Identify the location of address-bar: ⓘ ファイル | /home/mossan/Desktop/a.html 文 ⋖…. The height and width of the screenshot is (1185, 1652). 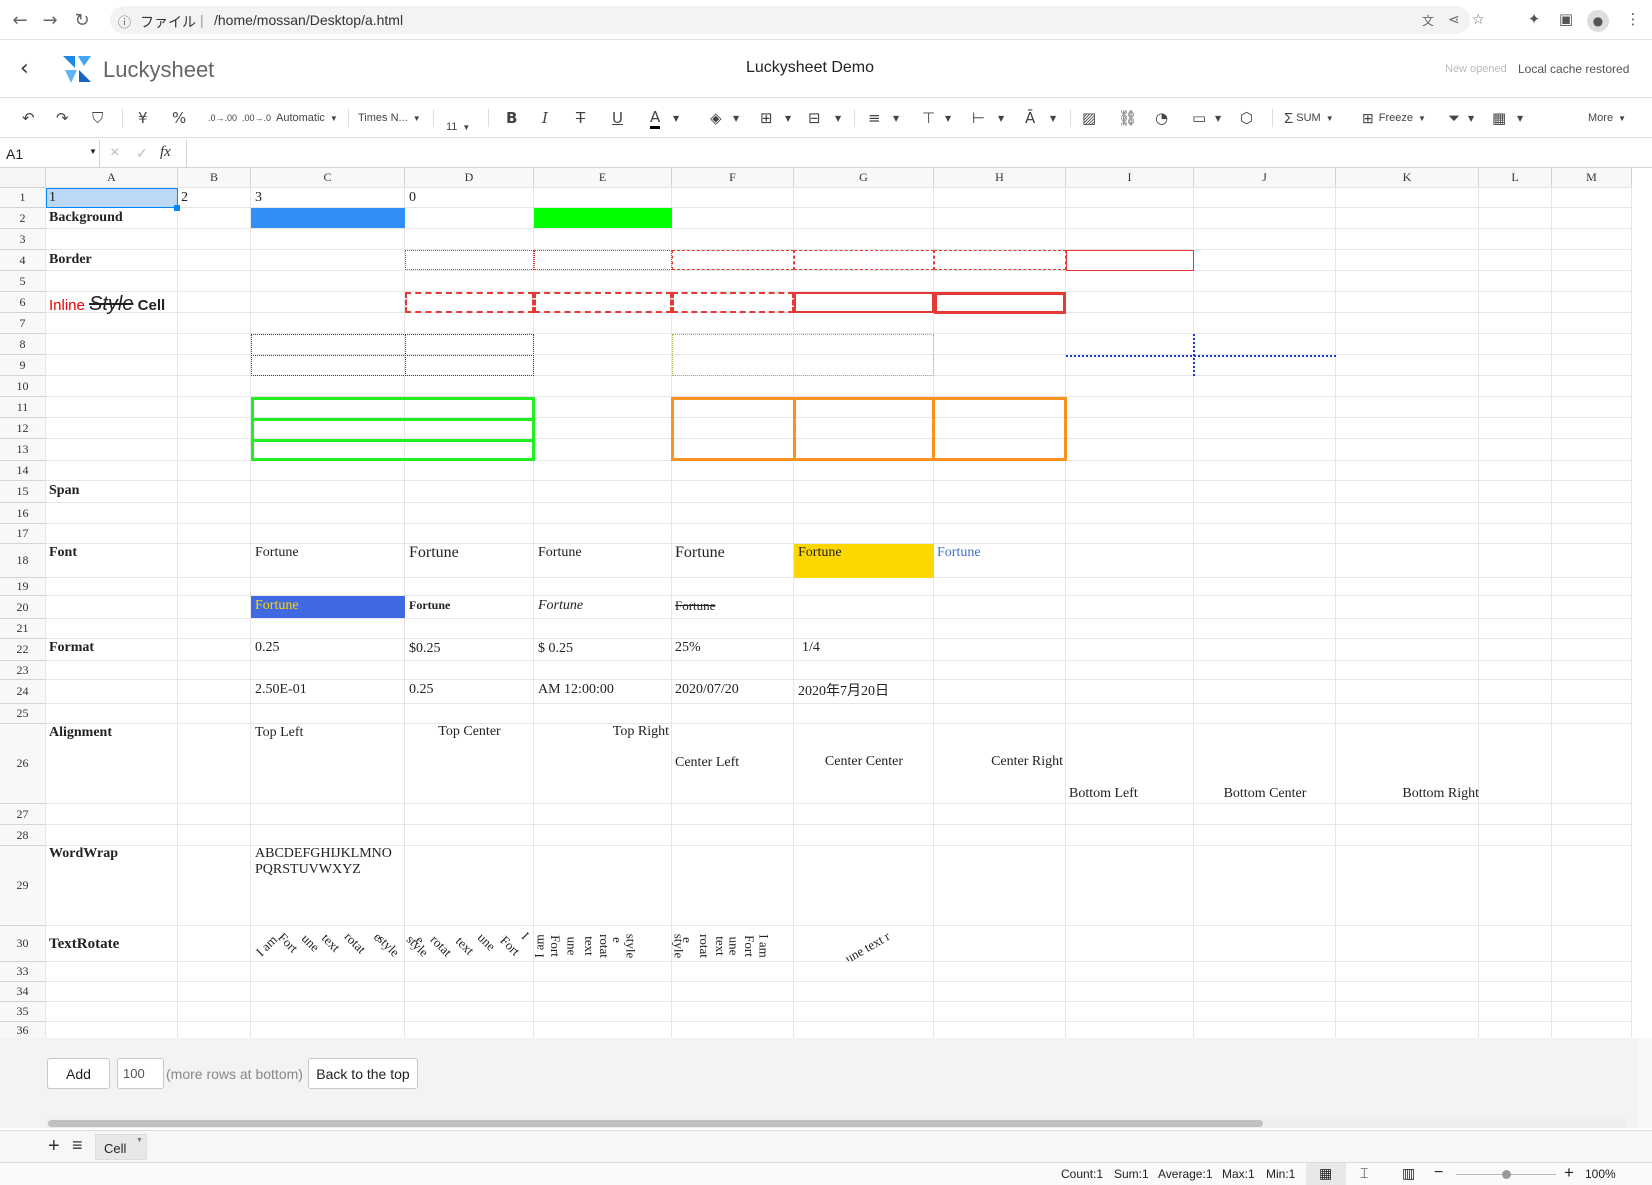
(797, 20).